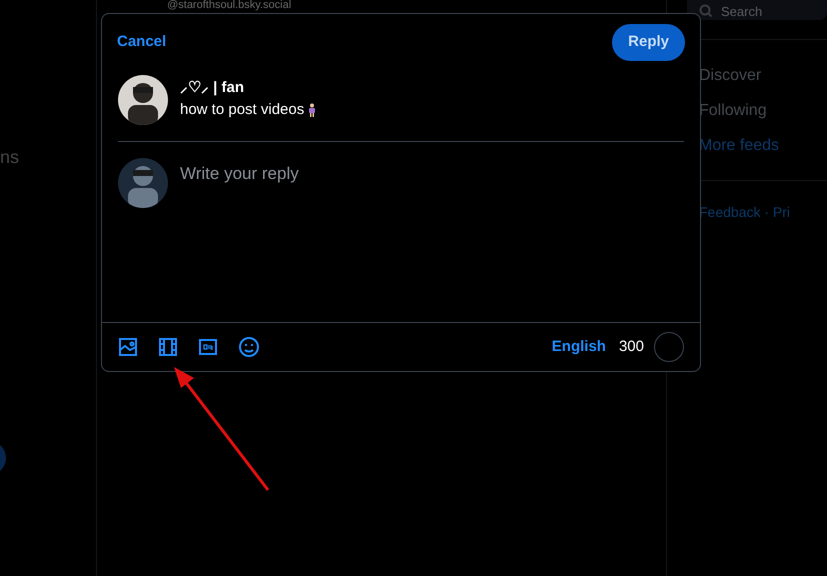 The height and width of the screenshot is (576, 827). I want to click on film-icon, so click(168, 347).